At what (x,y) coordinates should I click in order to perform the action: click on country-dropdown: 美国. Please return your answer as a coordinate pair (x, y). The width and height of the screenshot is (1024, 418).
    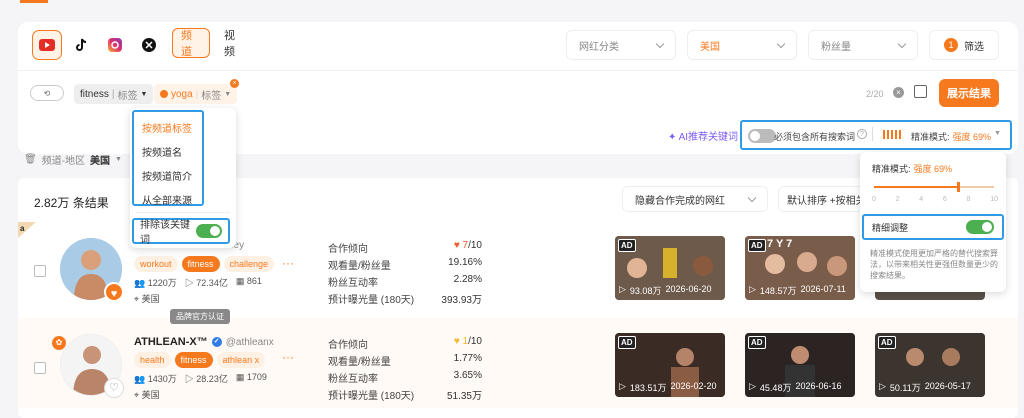
    Looking at the image, I should click on (742, 45).